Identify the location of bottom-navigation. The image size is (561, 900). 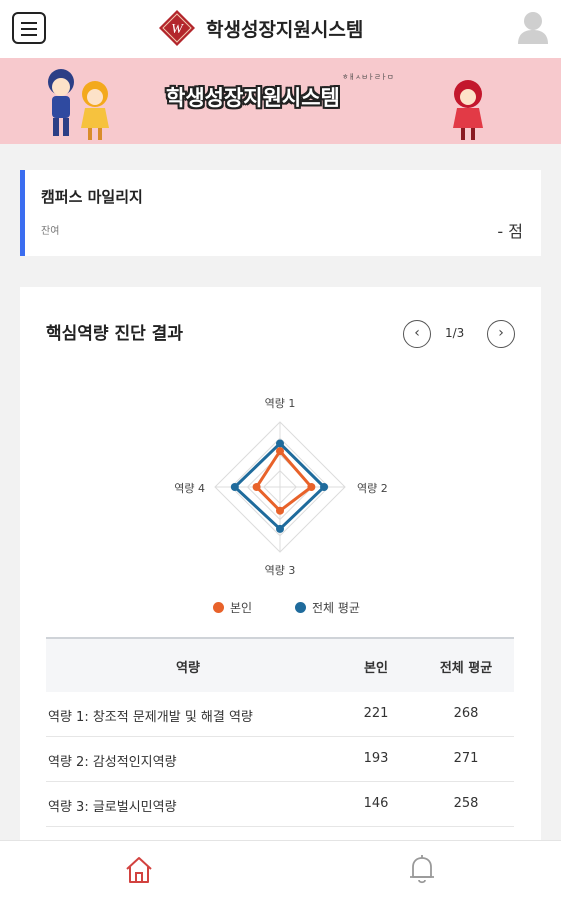
(280, 870).